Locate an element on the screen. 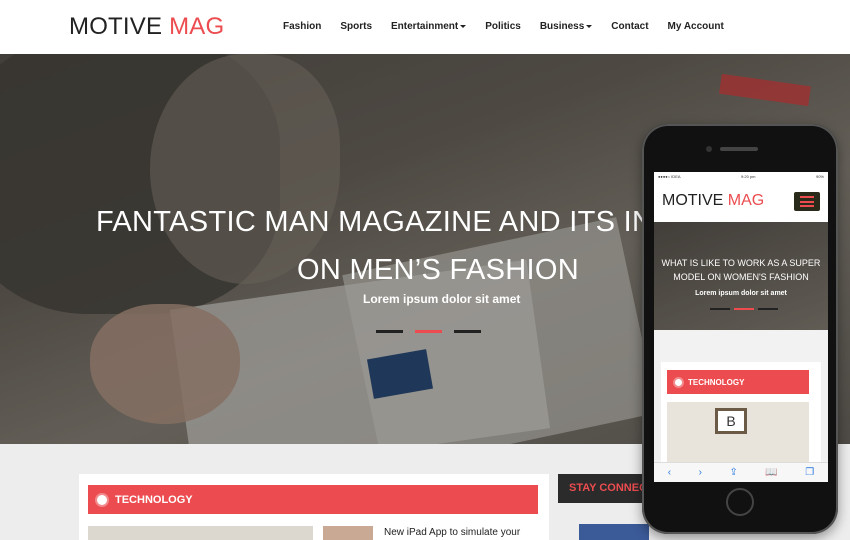 This screenshot has width=850, height=540. mobile-logo: MOTIVE MAG is located at coordinates (713, 201).